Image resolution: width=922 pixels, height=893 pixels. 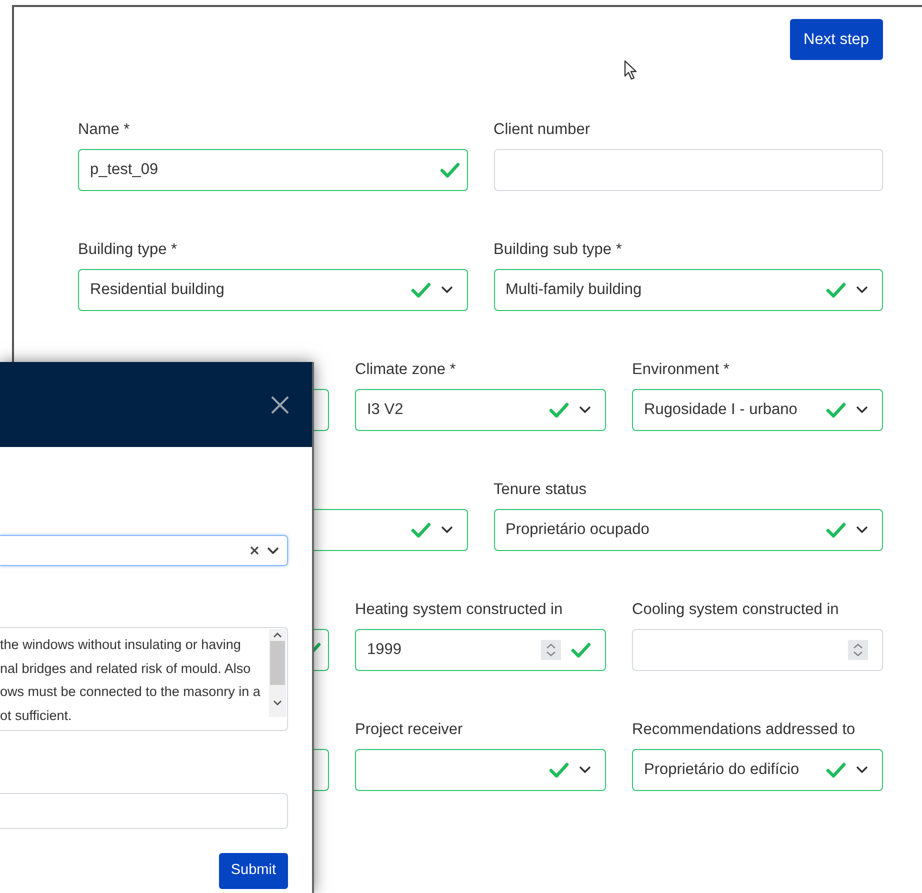 I want to click on text-area: the windows without insulating or having nal bridges and related risk of mould. Also ows must be connected to the masonry in a ot sufficient., so click(x=144, y=679).